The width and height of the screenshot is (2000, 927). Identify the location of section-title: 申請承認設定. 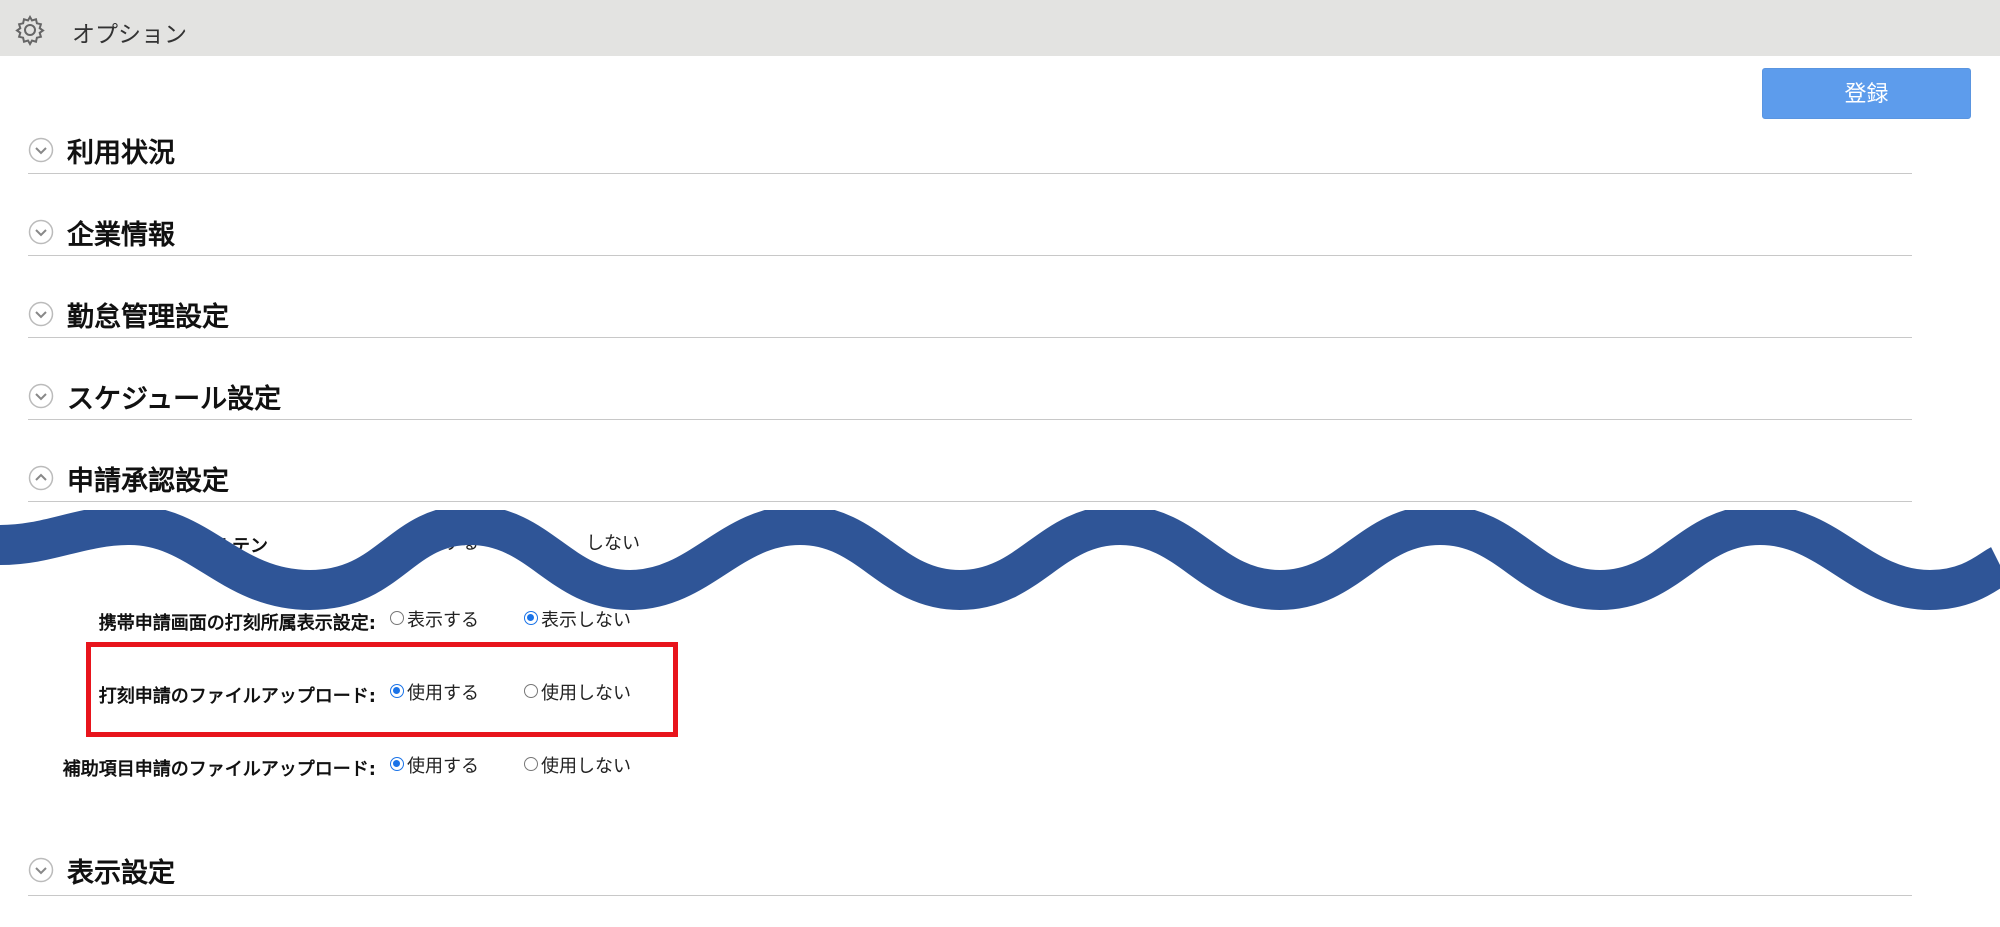
(148, 481).